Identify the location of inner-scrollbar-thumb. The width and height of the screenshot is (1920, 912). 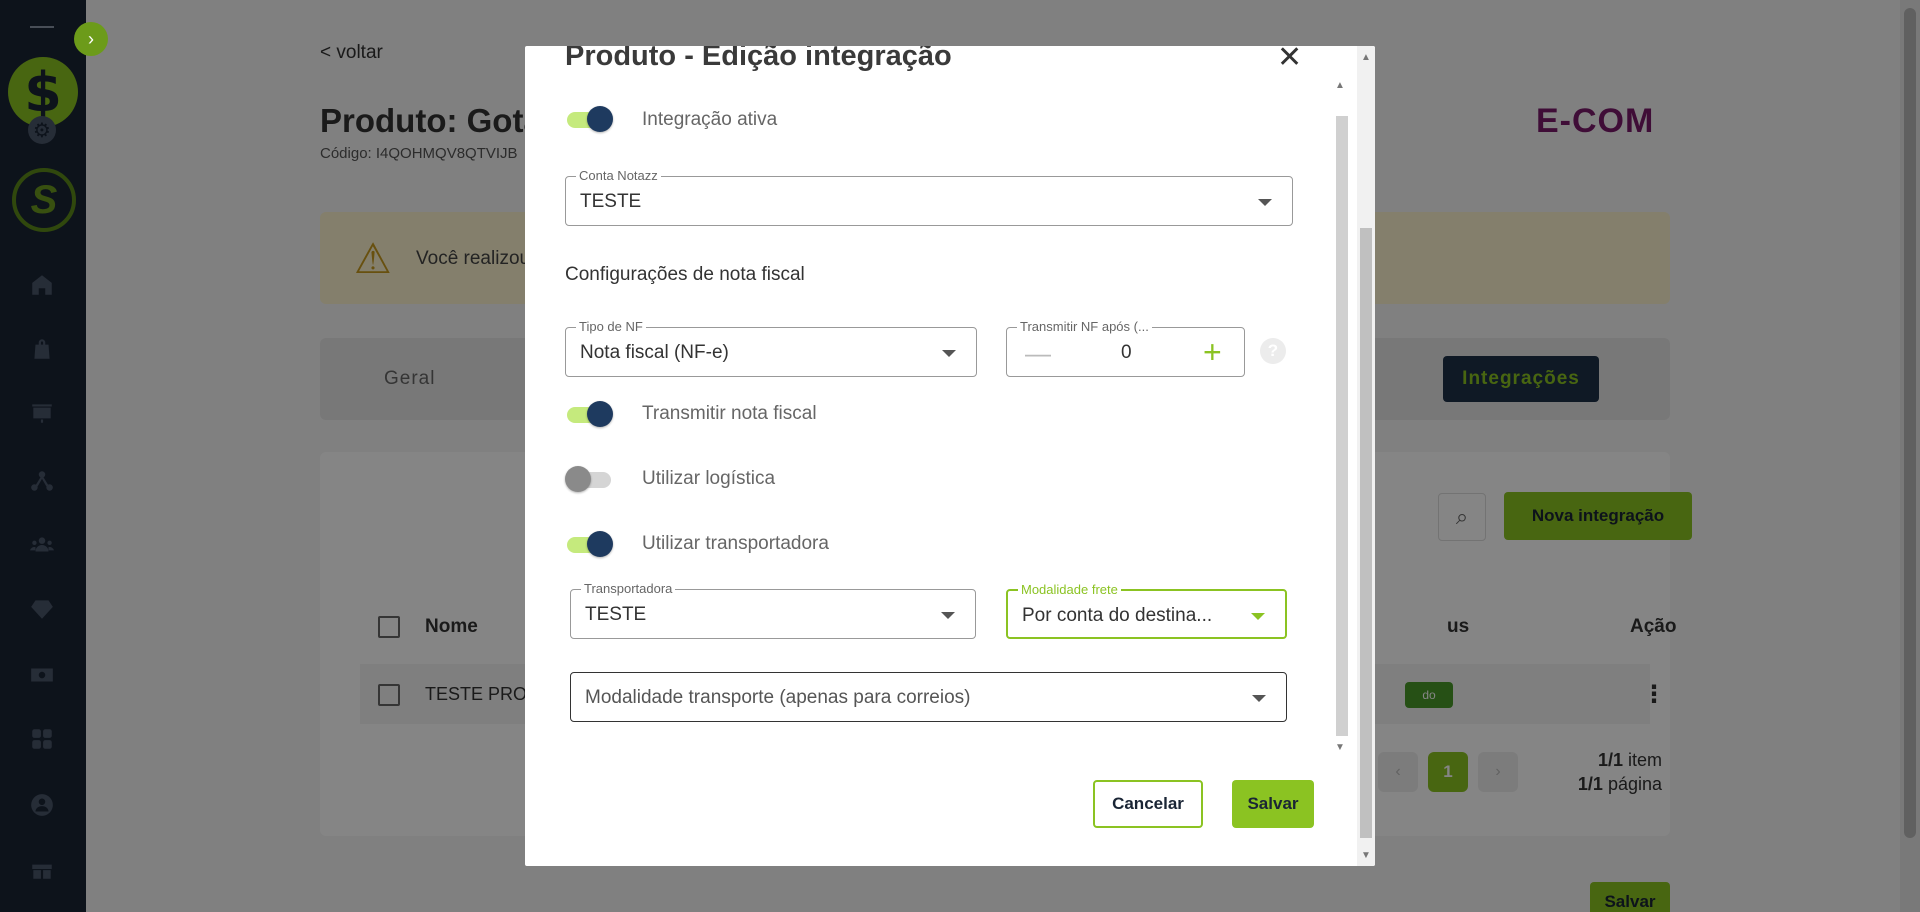
(1342, 426).